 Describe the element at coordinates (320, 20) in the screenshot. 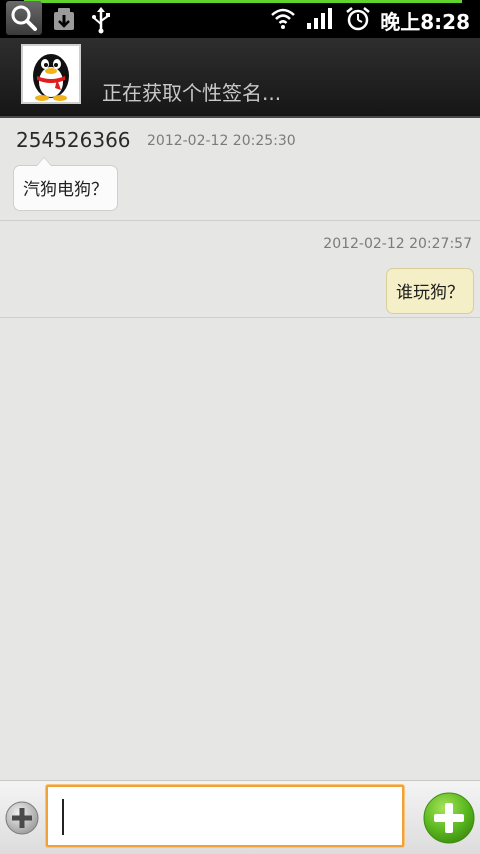

I see `signal-icon` at that location.